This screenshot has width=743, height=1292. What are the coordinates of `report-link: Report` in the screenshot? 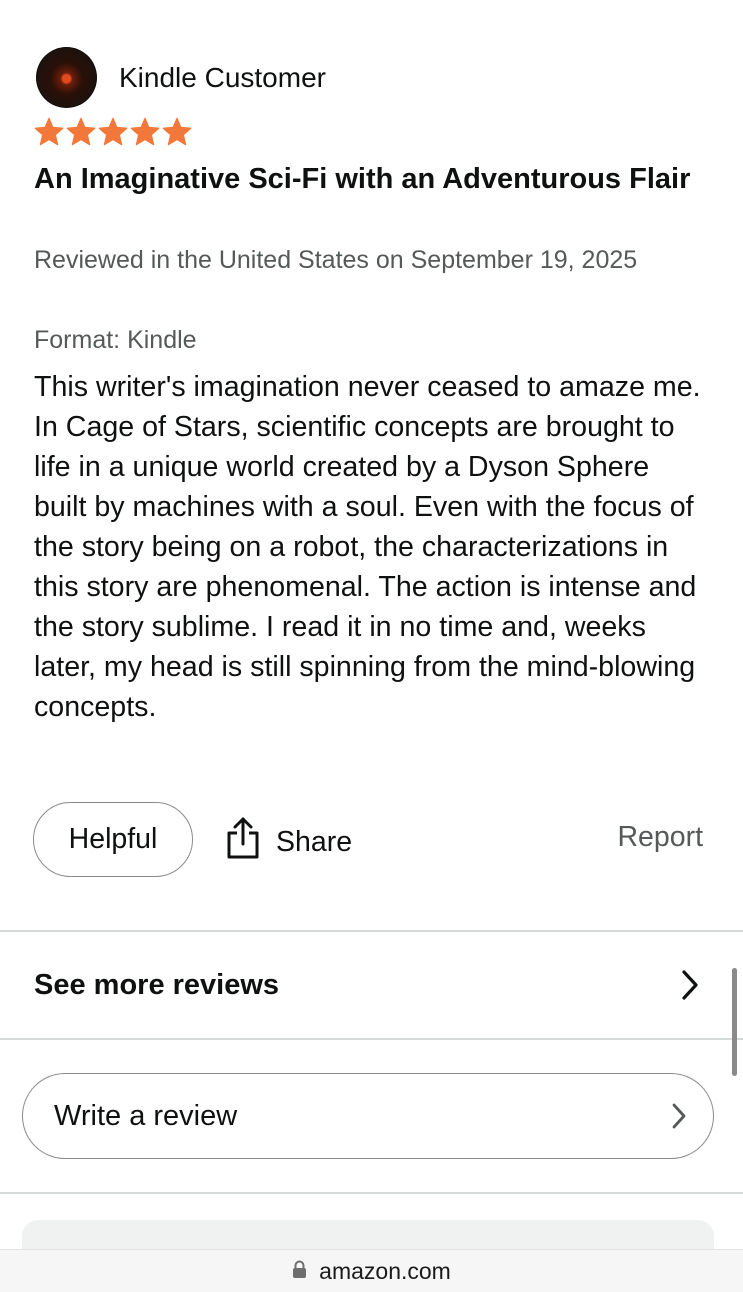 It's located at (660, 837).